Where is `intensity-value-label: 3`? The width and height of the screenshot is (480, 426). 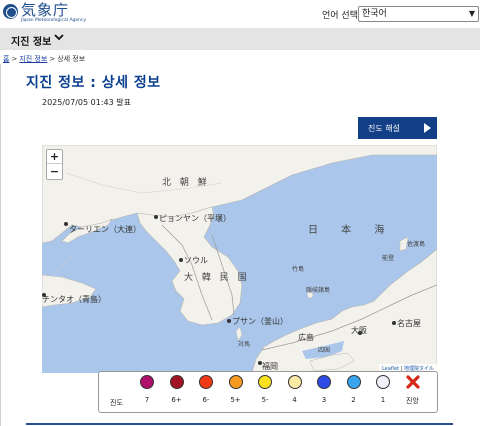
intensity-value-label: 3 is located at coordinates (324, 400).